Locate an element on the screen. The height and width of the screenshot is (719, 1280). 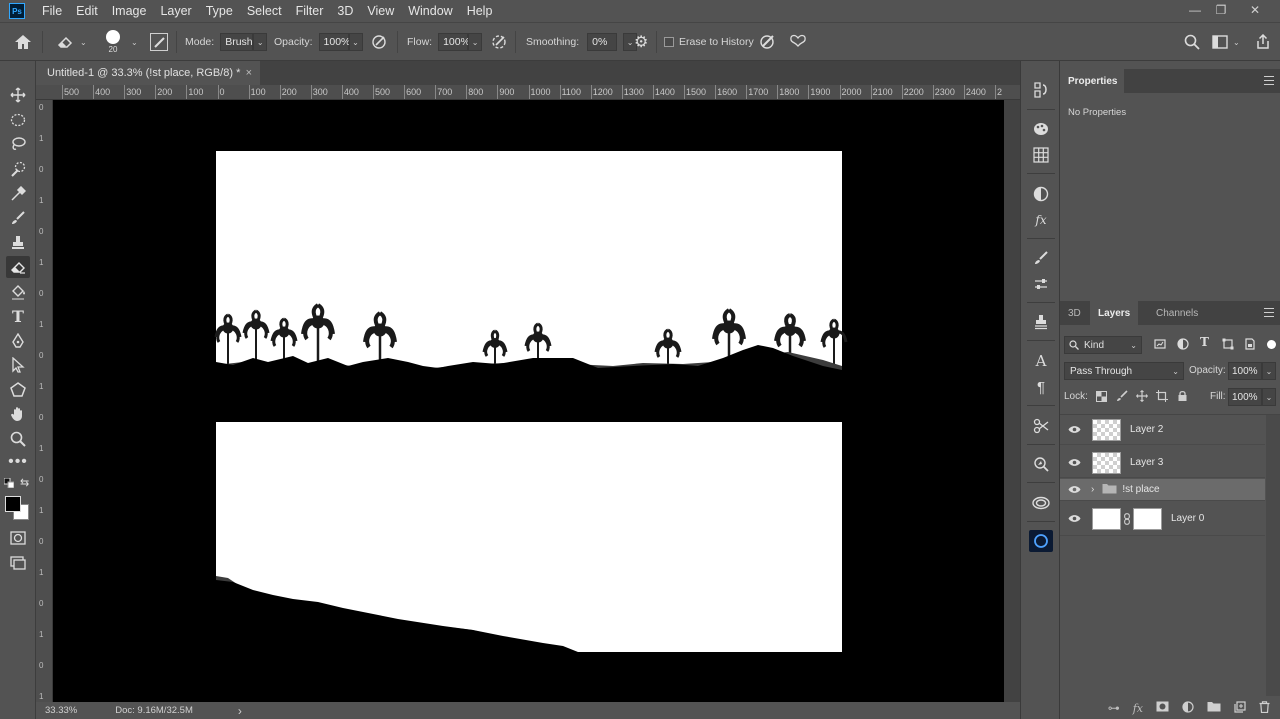
pen-tool-icon is located at coordinates (18, 341).